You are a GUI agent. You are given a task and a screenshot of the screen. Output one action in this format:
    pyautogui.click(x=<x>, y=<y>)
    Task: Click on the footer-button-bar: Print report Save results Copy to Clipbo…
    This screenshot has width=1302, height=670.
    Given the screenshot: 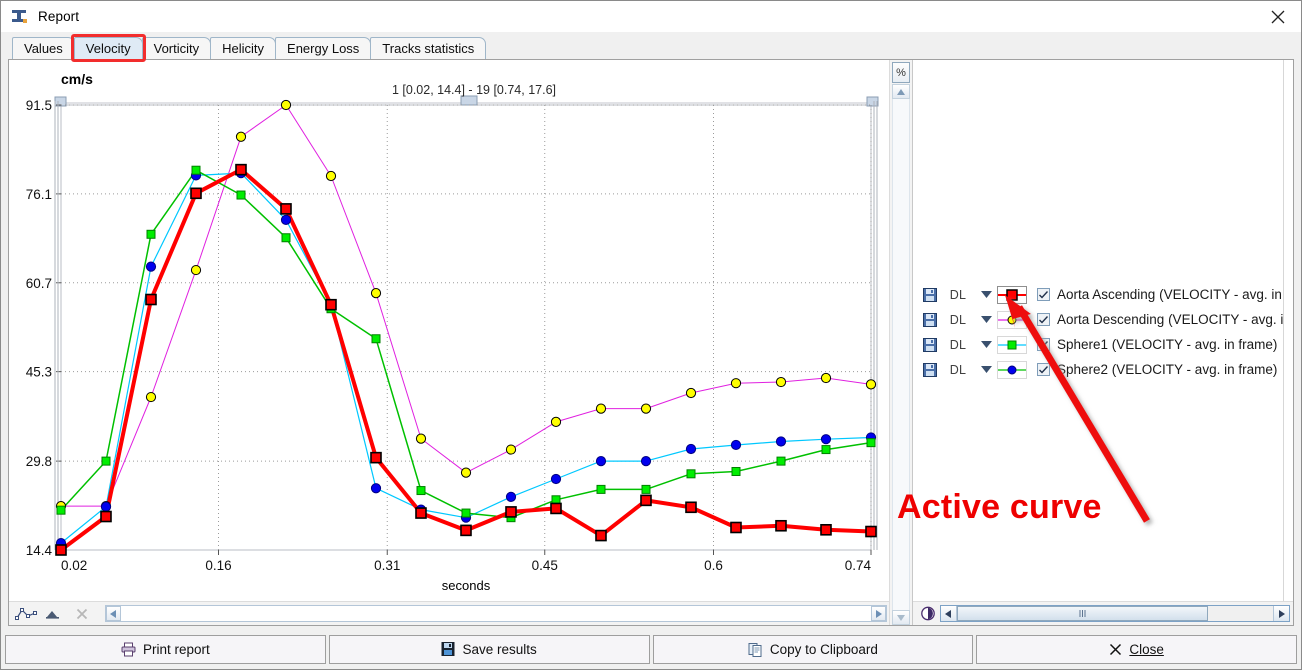 What is the action you would take?
    pyautogui.click(x=651, y=651)
    